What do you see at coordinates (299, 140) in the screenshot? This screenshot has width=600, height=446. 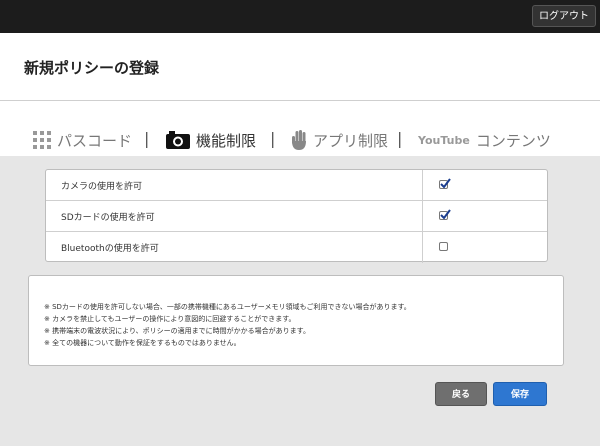 I see `hand-icon` at bounding box center [299, 140].